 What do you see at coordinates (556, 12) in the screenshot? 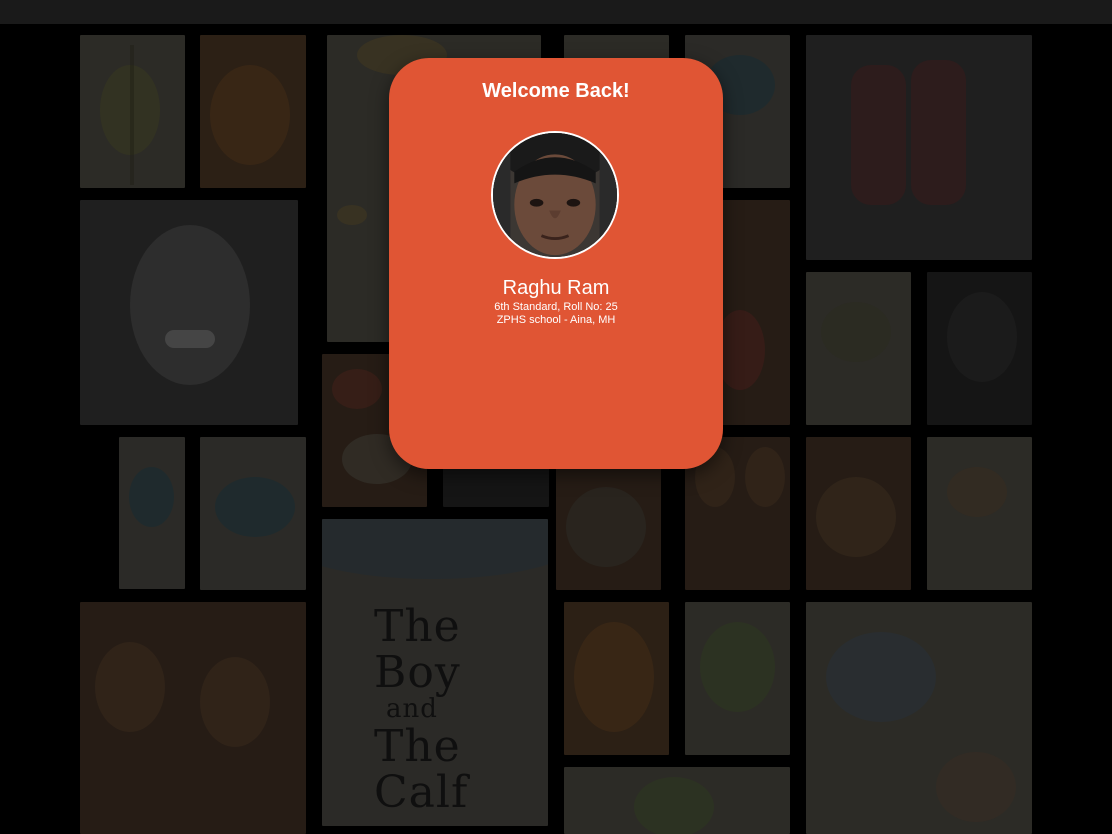
I see `top-bar` at bounding box center [556, 12].